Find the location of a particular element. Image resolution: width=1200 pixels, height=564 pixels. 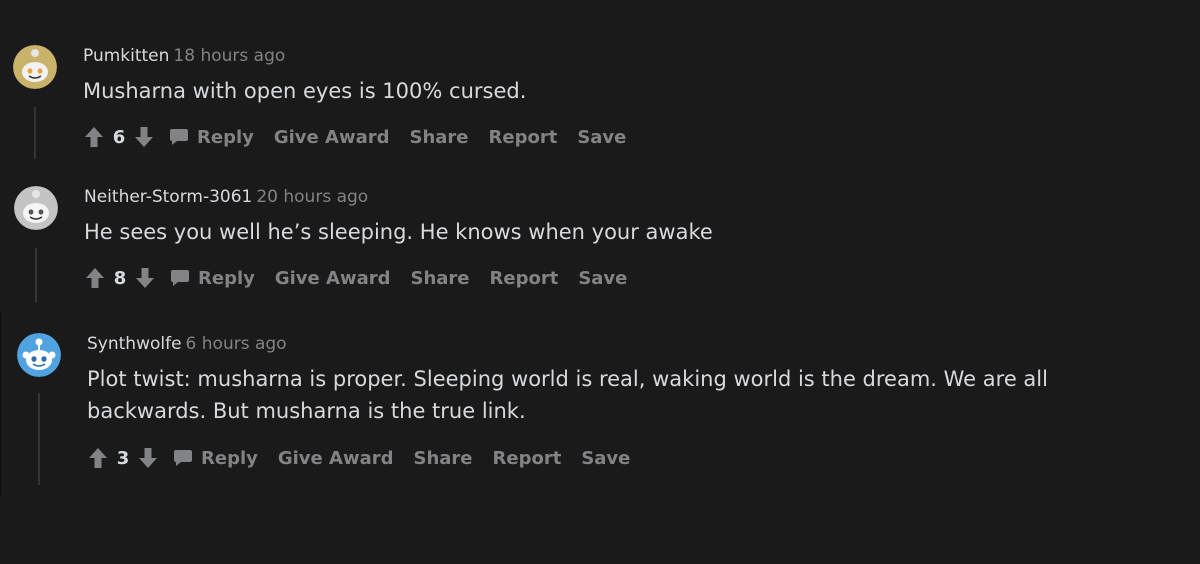

snoo-avatar-blue-icon is located at coordinates (39, 355).